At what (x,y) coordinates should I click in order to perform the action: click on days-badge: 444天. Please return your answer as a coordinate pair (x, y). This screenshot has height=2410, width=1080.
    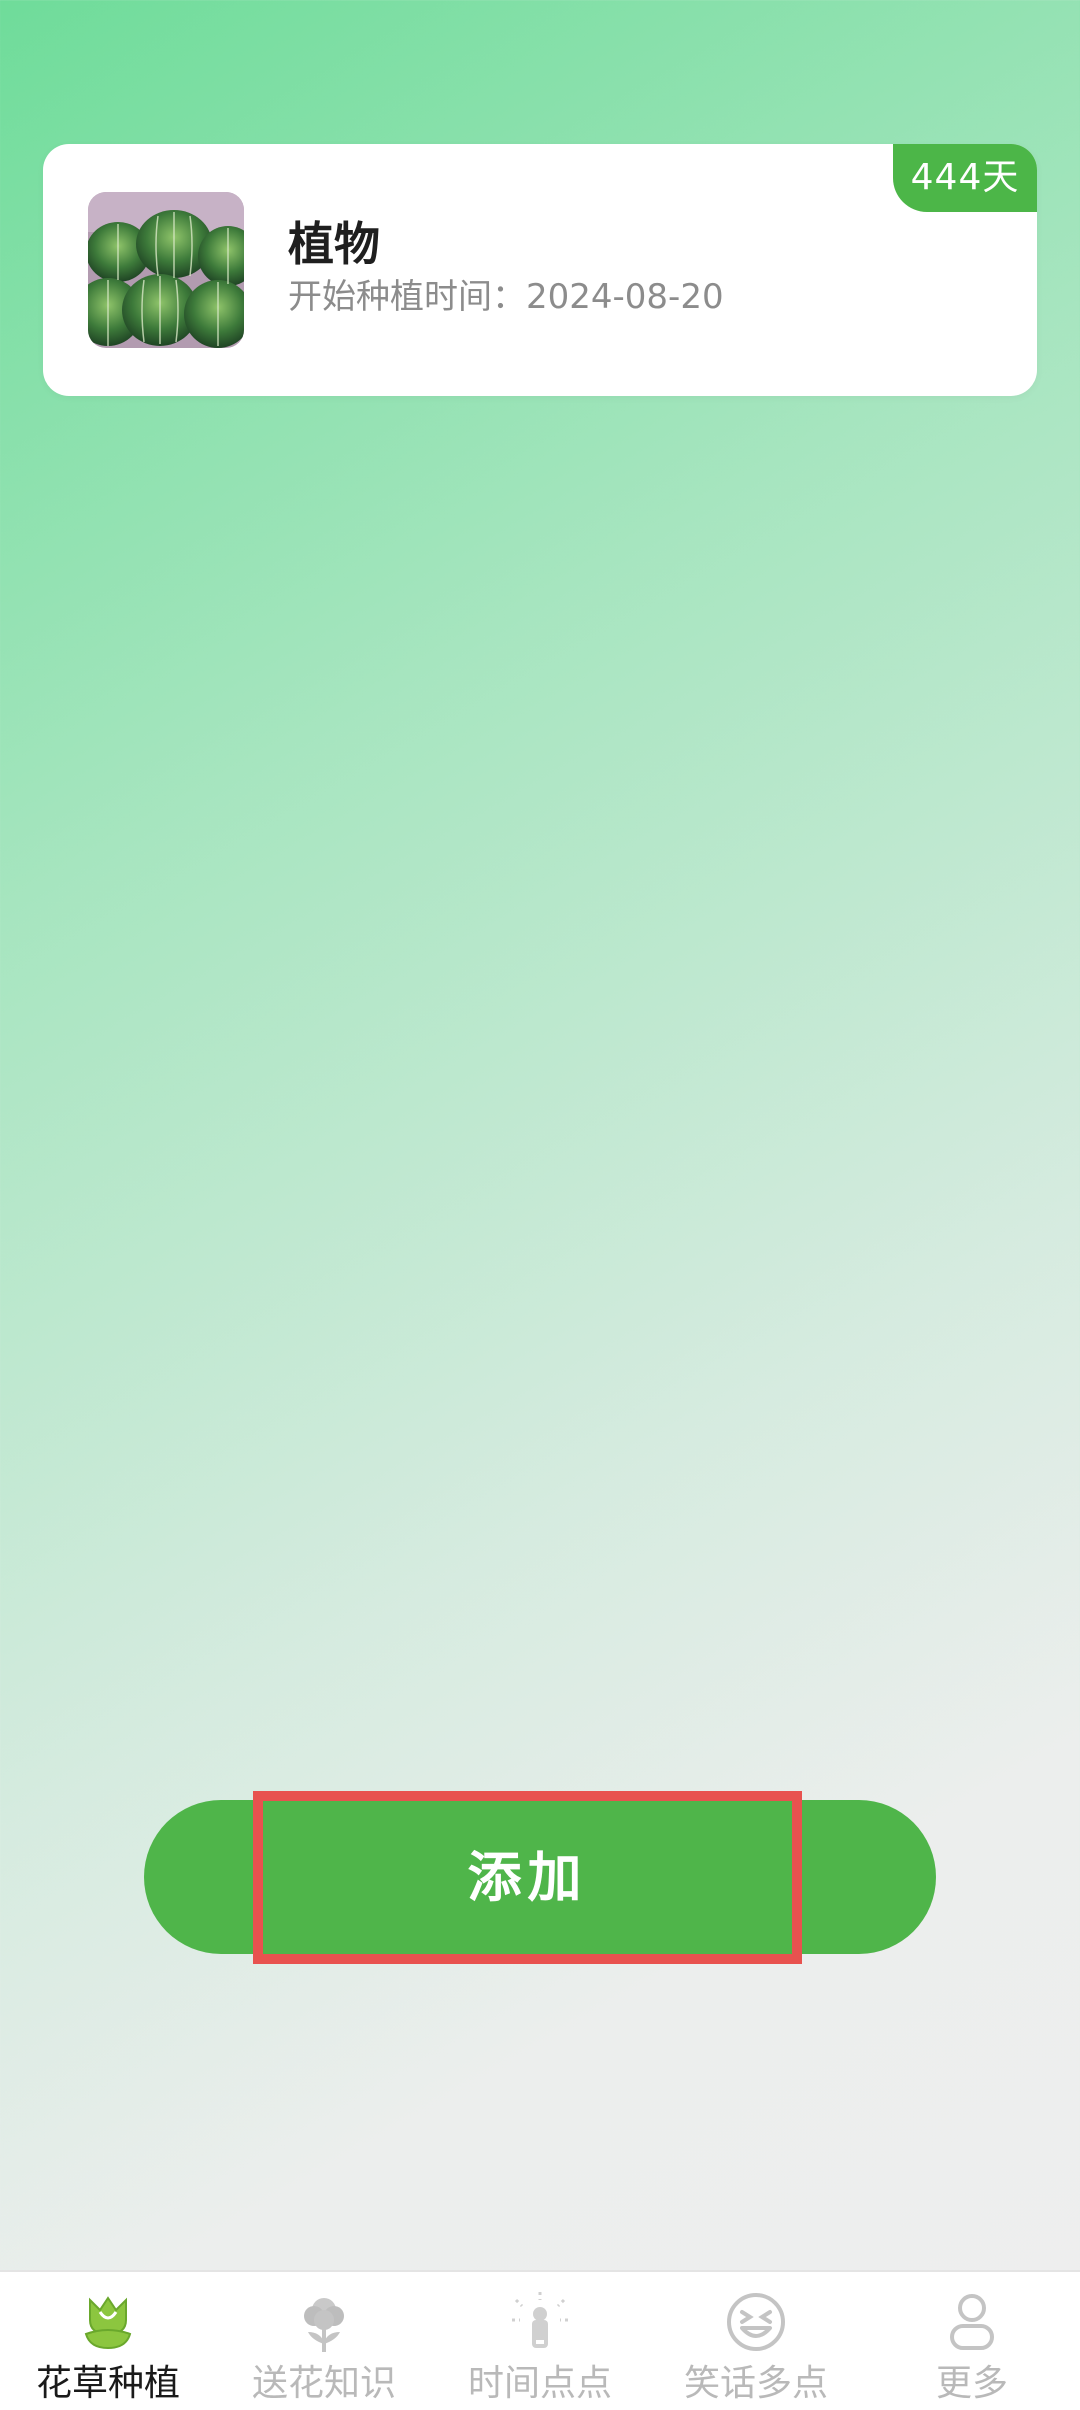
    Looking at the image, I should click on (965, 178).